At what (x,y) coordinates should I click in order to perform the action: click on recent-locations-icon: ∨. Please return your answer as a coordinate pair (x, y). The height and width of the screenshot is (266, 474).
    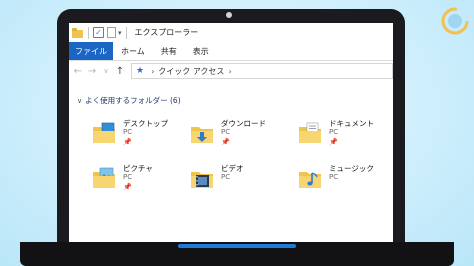
    Looking at the image, I should click on (106, 71).